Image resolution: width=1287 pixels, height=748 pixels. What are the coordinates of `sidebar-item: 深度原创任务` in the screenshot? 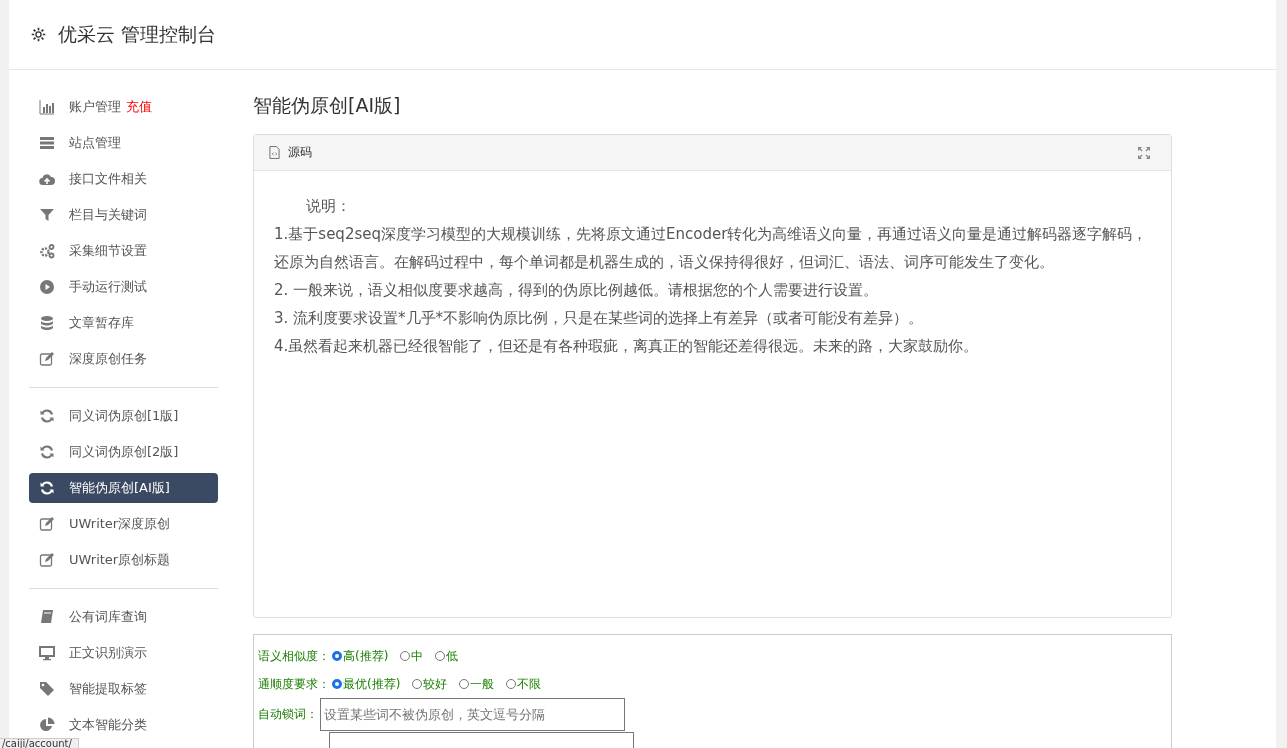 It's located at (123, 359).